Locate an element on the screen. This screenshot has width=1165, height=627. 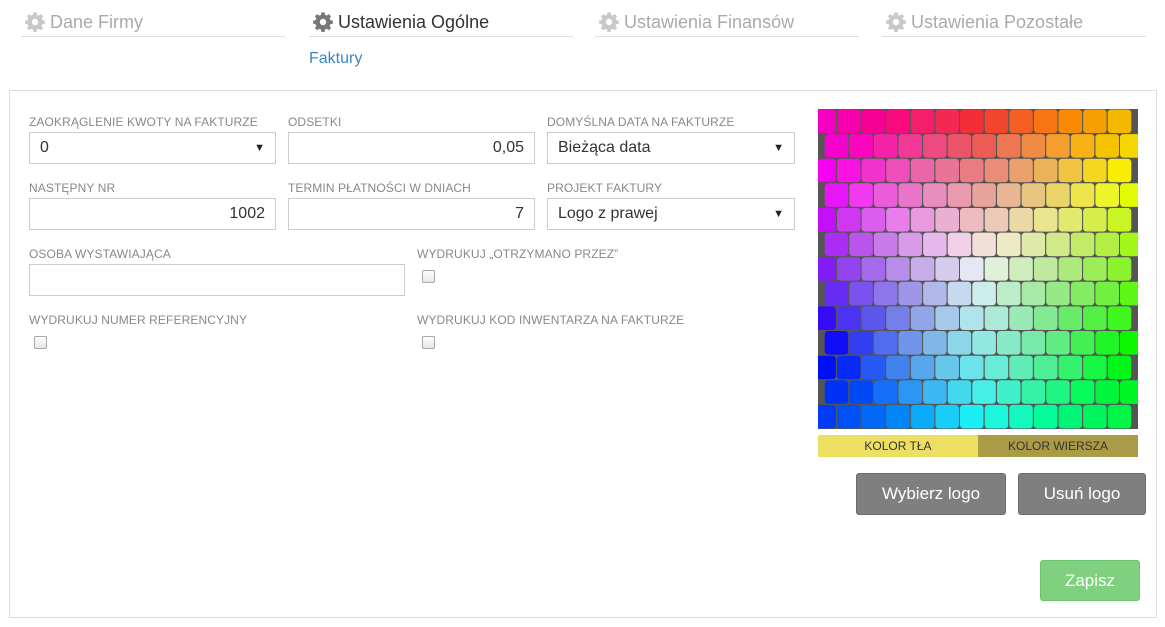
color-picker is located at coordinates (978, 269).